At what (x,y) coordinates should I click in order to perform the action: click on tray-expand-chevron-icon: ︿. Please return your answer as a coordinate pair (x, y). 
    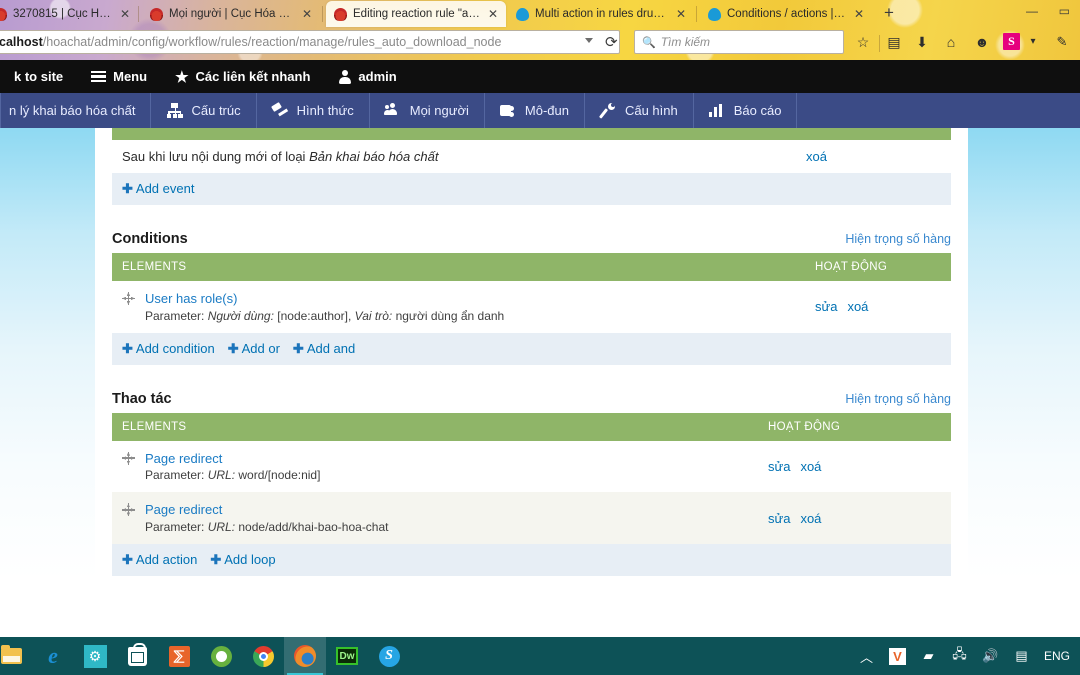
    Looking at the image, I should click on (866, 656).